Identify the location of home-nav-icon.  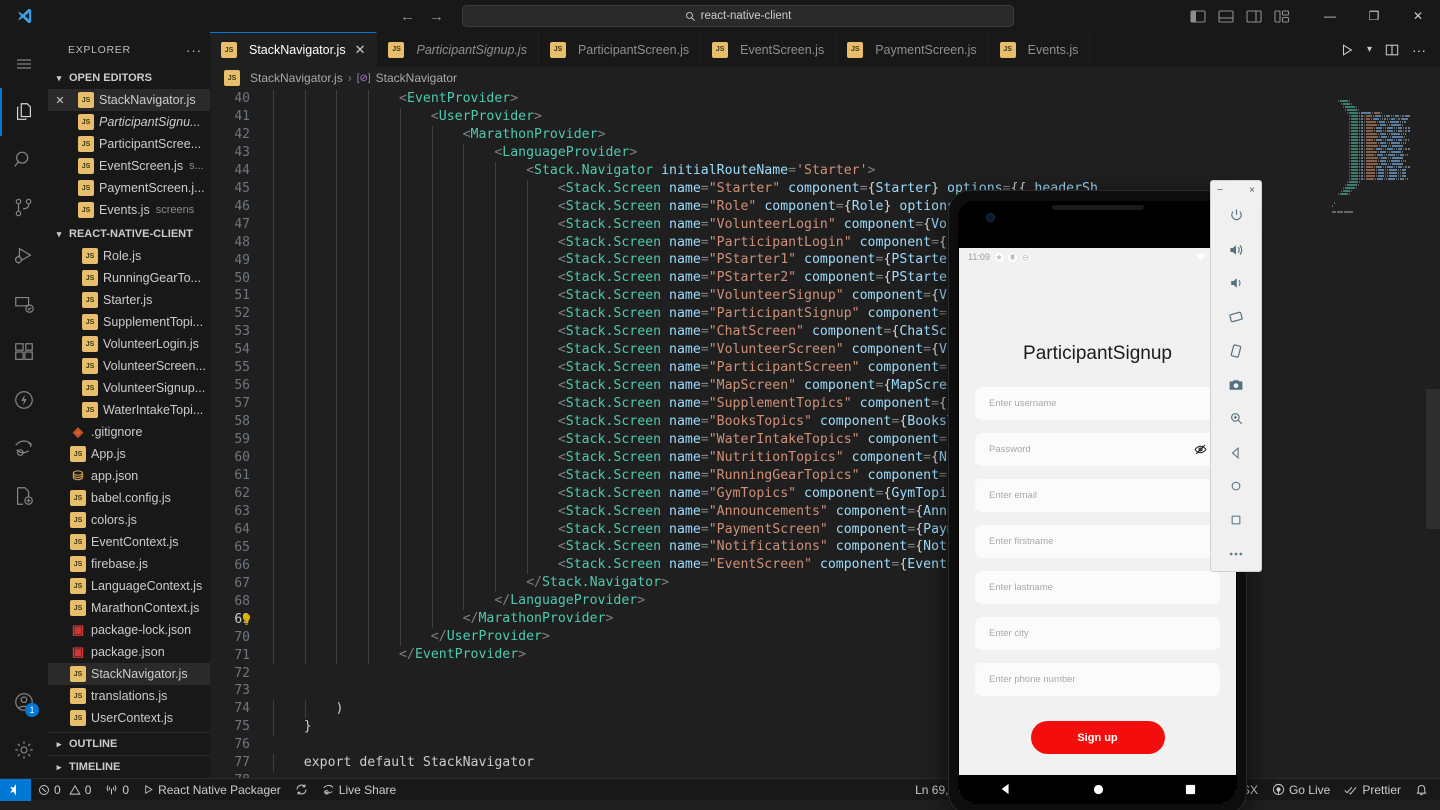
(1098, 789).